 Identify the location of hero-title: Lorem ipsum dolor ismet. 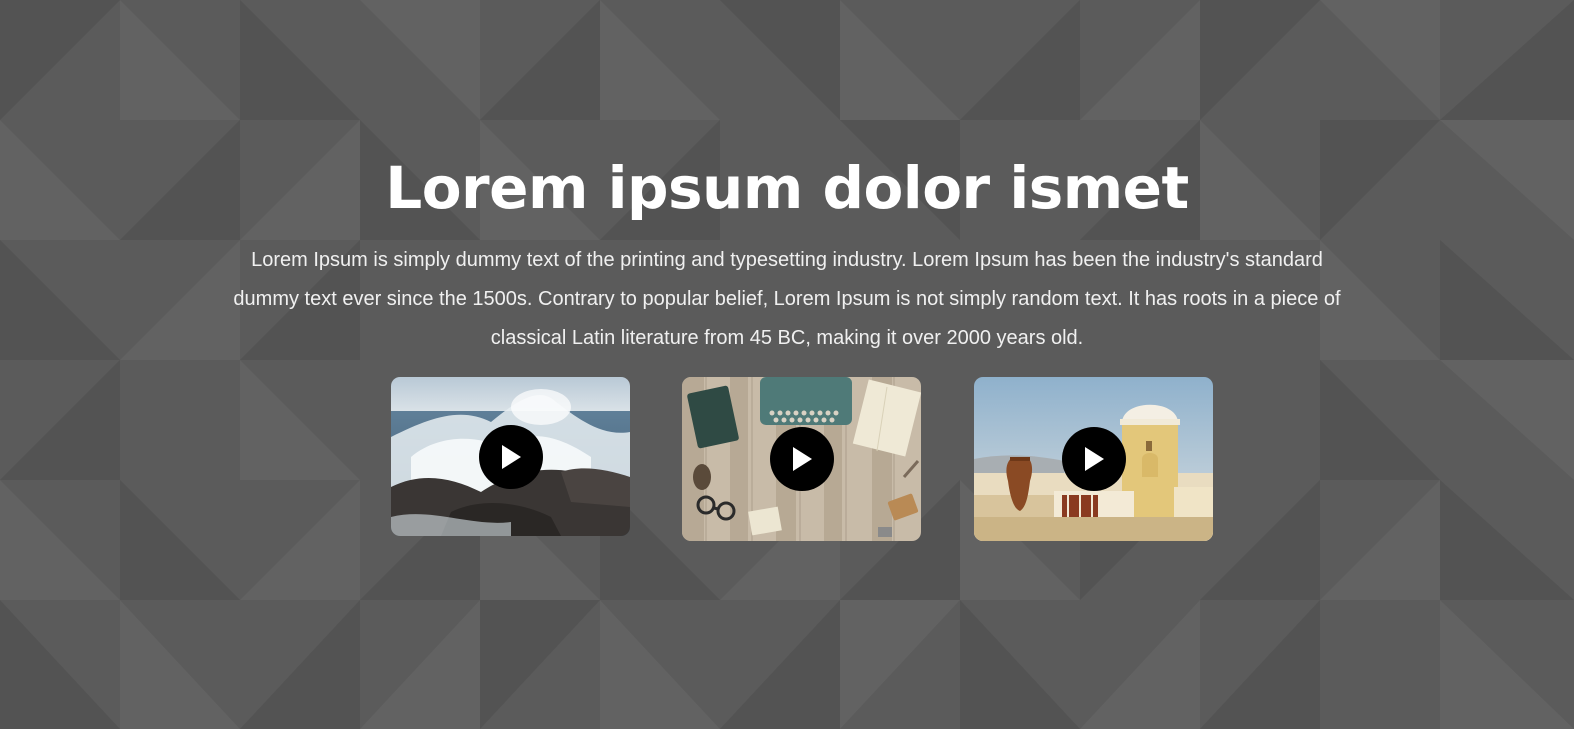
(787, 188).